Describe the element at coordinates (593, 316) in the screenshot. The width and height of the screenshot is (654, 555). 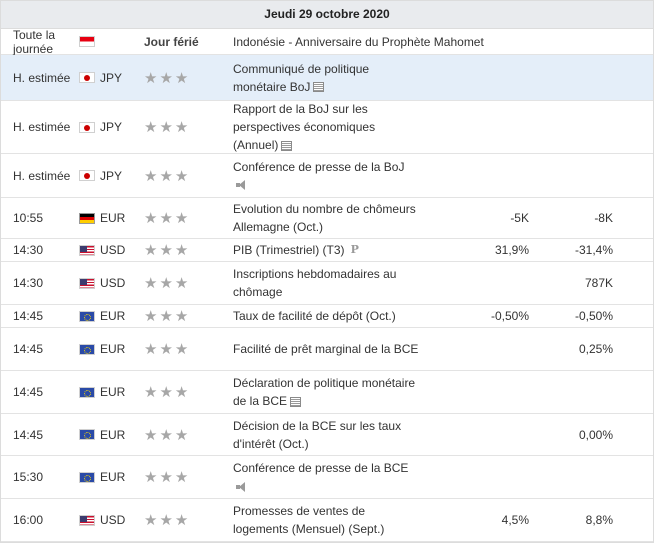
I see `event-forecast: -0,50%` at that location.